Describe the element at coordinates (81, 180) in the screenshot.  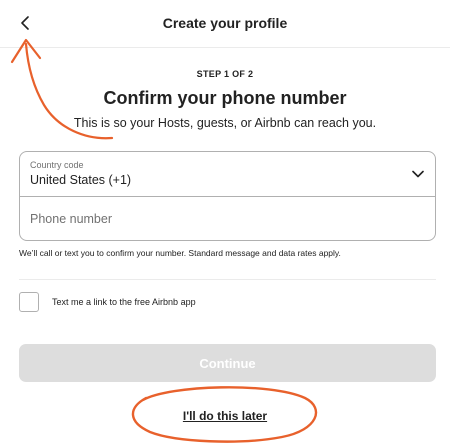
I see `country-code-value: United States (+1)` at that location.